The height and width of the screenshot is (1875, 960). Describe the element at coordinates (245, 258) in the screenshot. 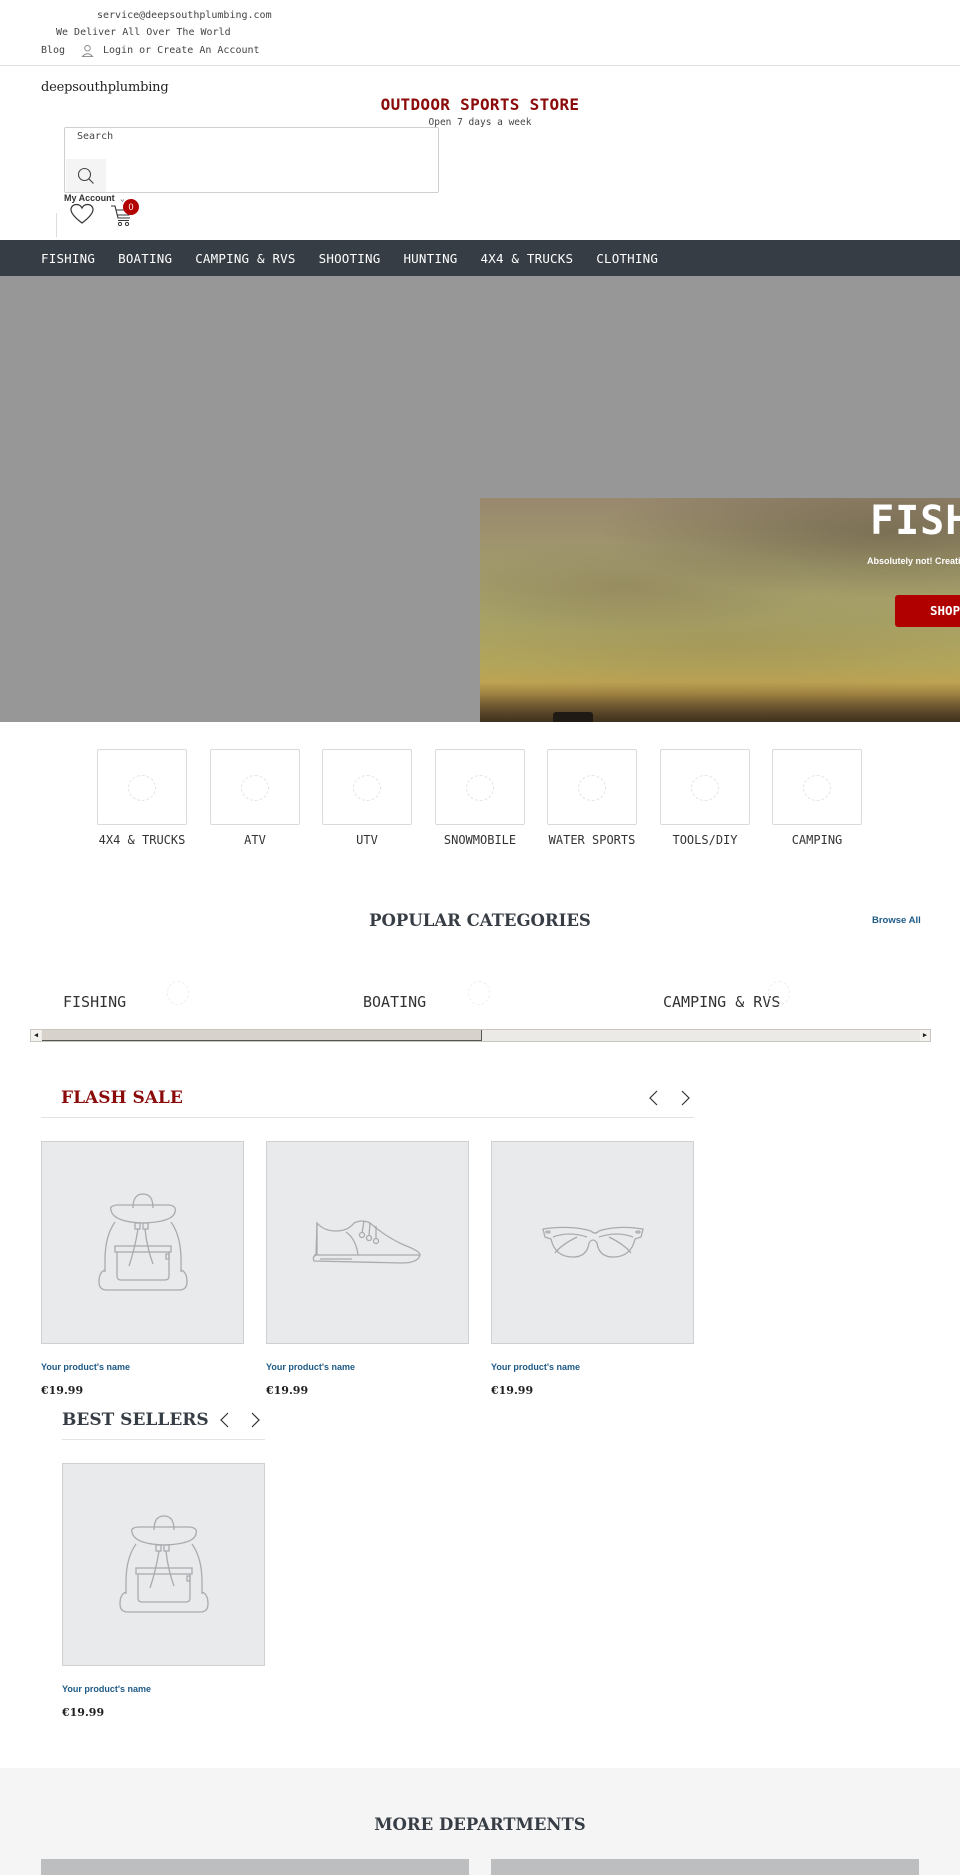

I see `nav-item-camping-rvs: CAMPING & RVS` at that location.